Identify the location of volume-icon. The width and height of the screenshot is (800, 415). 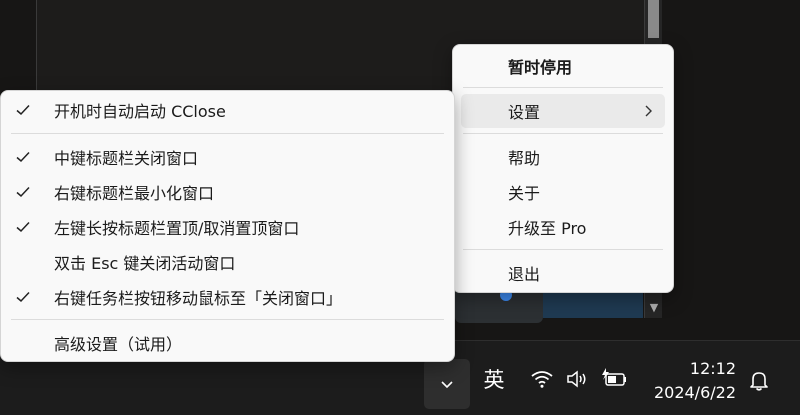
(577, 379).